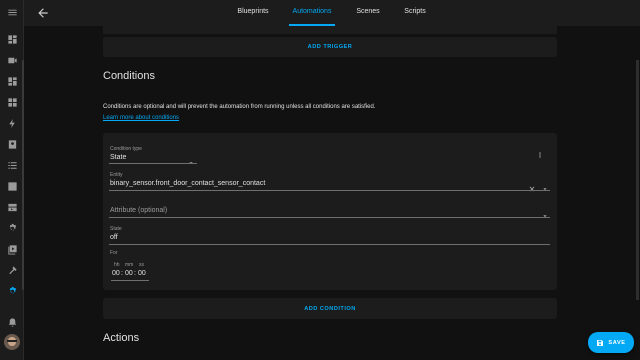 This screenshot has height=360, width=640. Describe the element at coordinates (329, 244) in the screenshot. I see `state-underline` at that location.